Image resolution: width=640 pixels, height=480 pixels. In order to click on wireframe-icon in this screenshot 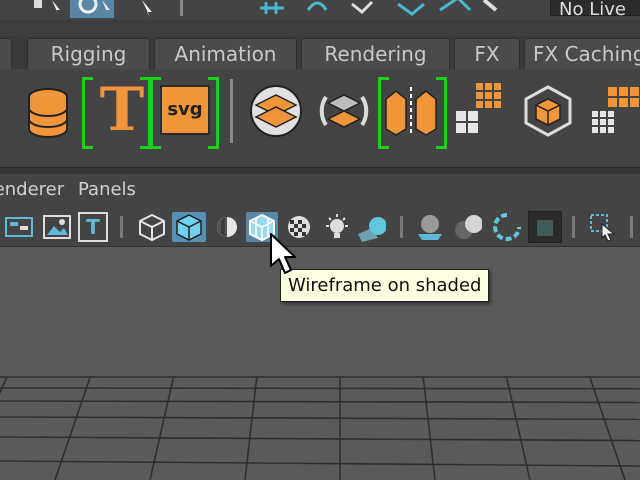, I will do `click(152, 227)`.